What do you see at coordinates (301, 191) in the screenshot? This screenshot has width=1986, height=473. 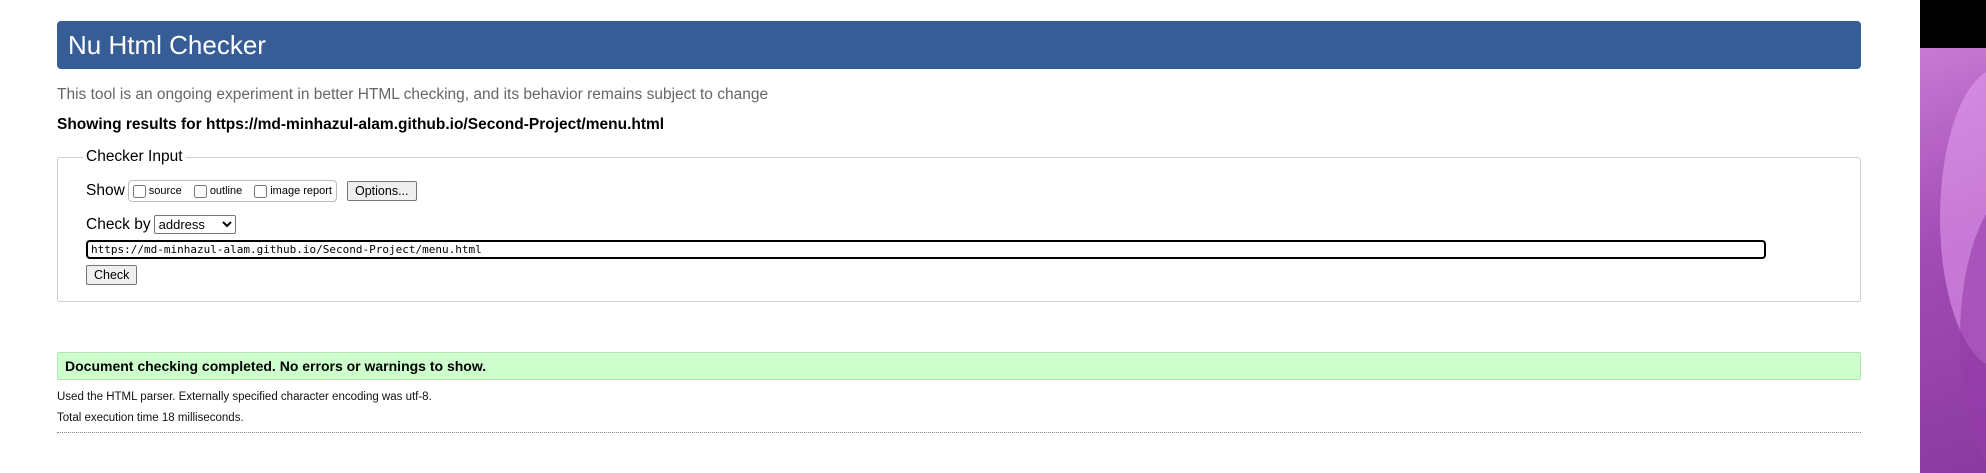 I see `show-image-report-label: image report` at bounding box center [301, 191].